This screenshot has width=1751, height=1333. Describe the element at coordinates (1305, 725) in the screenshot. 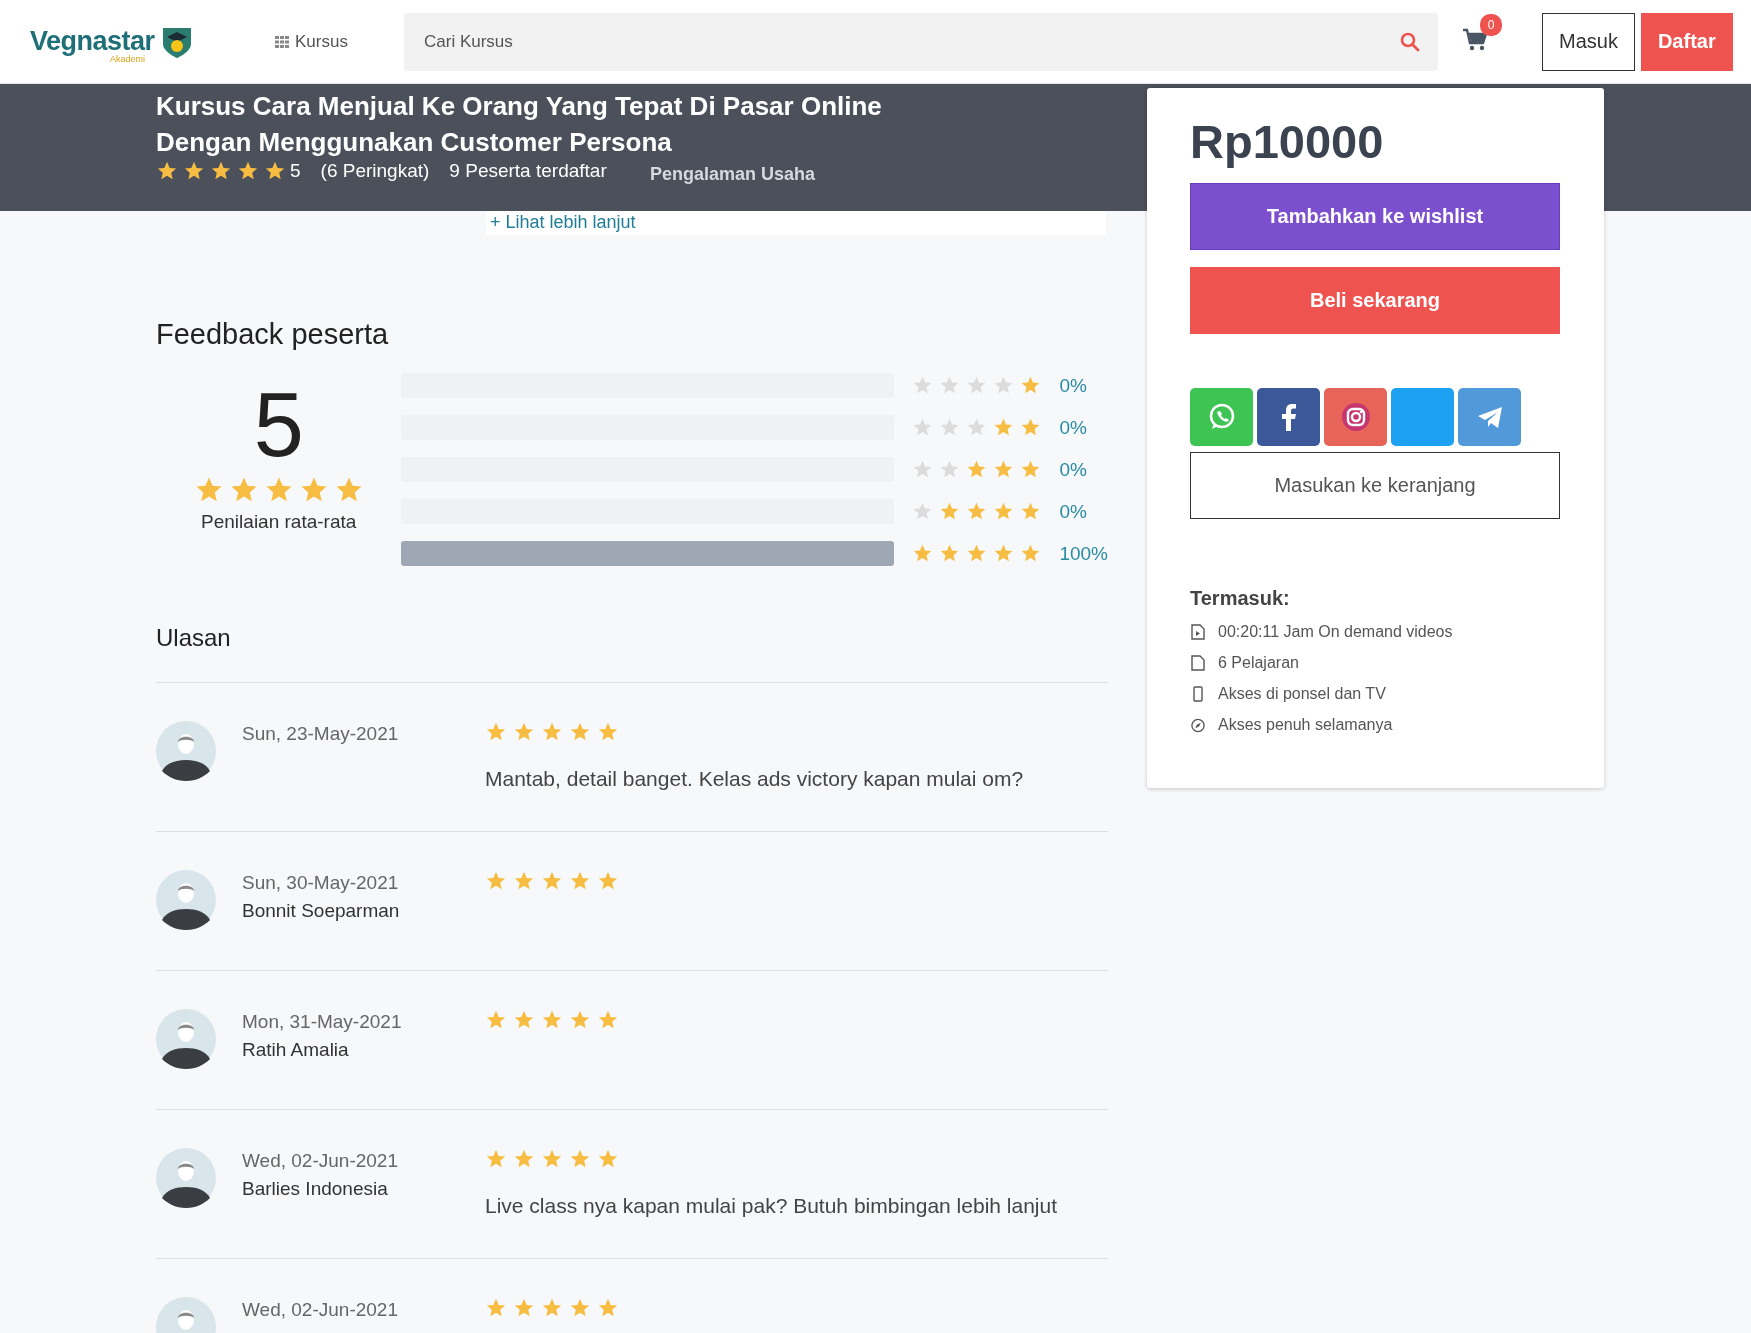

I see `includes-item: Akses penuh selamanya` at that location.